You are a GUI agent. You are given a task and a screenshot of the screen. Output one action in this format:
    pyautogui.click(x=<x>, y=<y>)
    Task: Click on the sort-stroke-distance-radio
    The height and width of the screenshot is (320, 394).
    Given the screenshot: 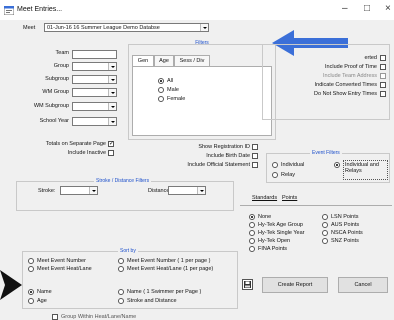 What is the action you would take?
    pyautogui.click(x=121, y=301)
    